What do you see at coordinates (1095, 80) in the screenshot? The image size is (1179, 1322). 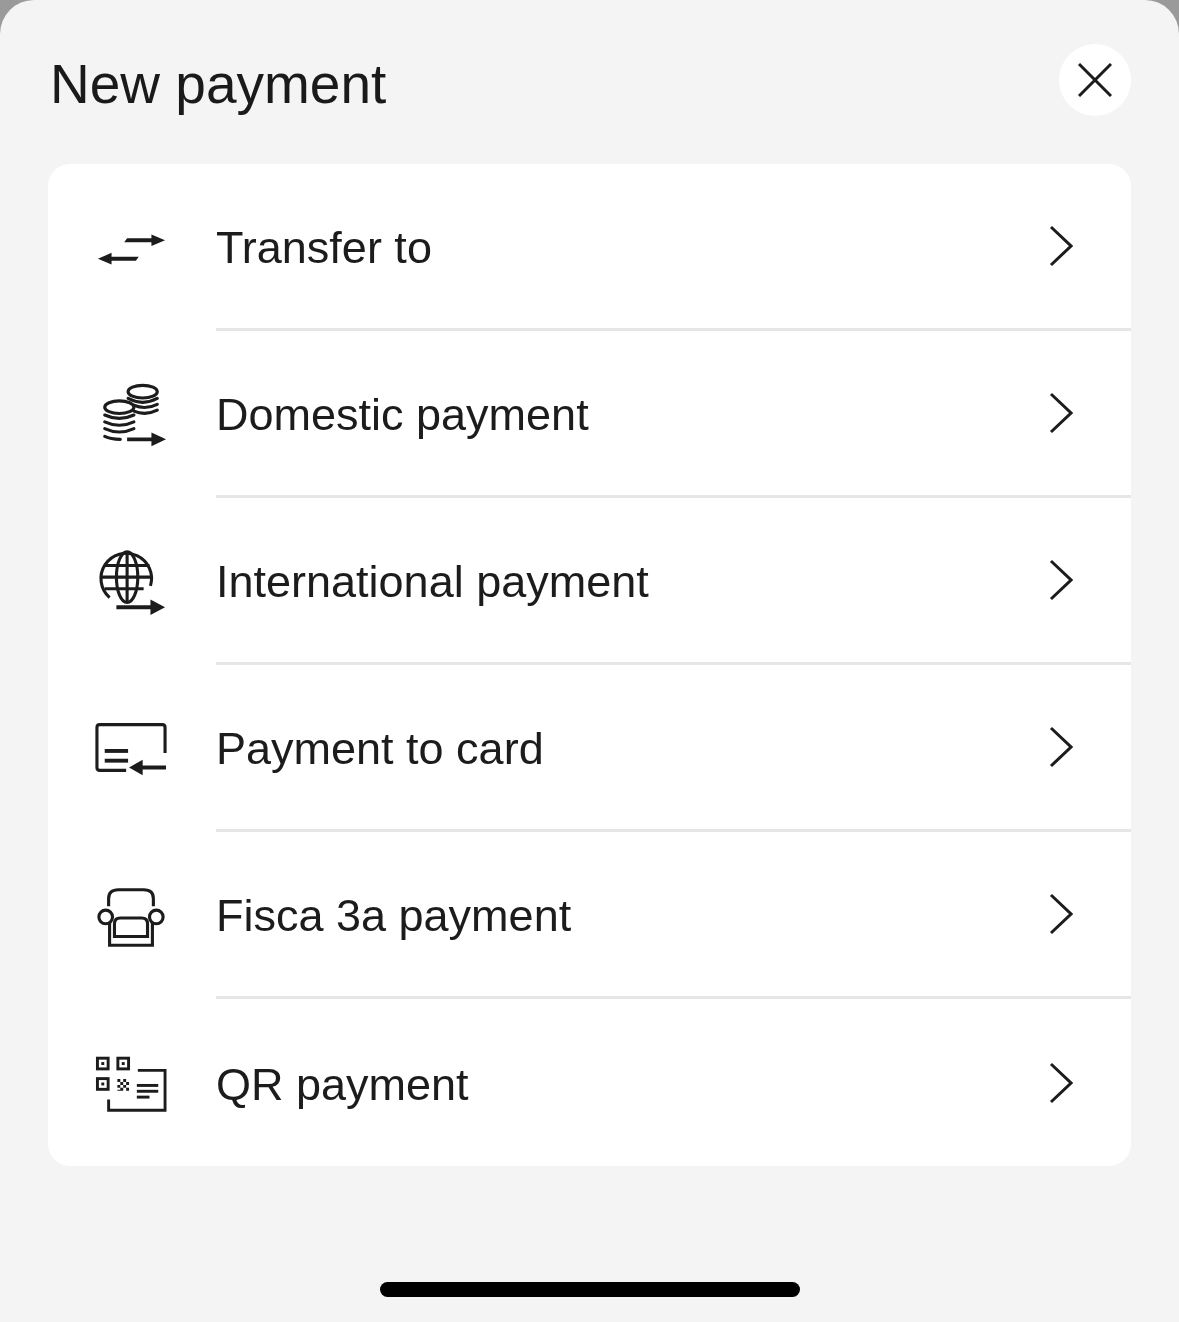 I see `close-icon` at bounding box center [1095, 80].